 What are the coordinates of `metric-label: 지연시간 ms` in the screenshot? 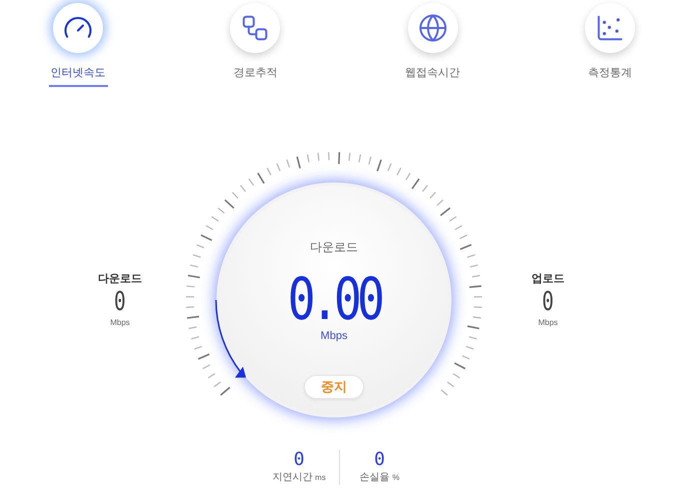 It's located at (299, 478).